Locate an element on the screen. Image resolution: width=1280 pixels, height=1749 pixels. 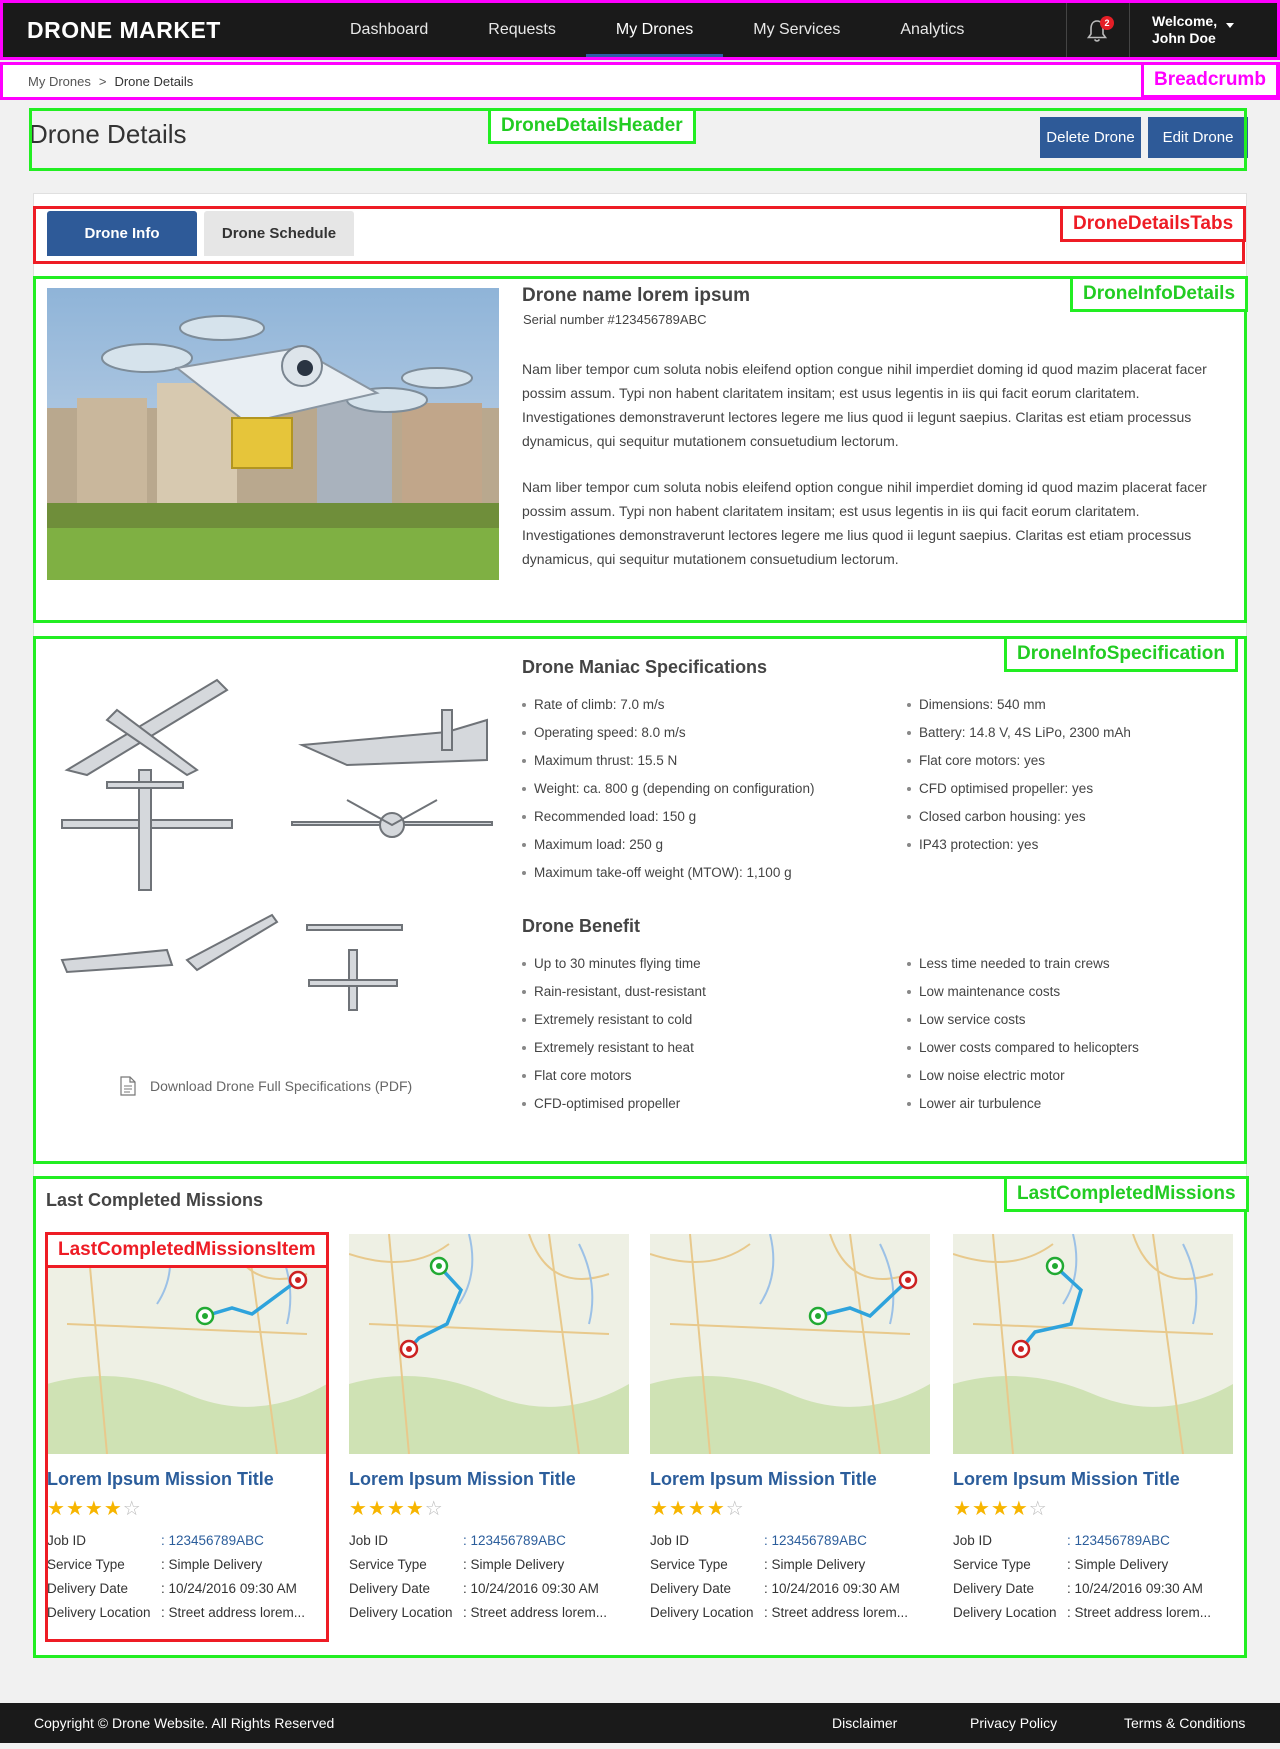
spec-item: Operating speed: 8.0 m/s is located at coordinates (707, 733).